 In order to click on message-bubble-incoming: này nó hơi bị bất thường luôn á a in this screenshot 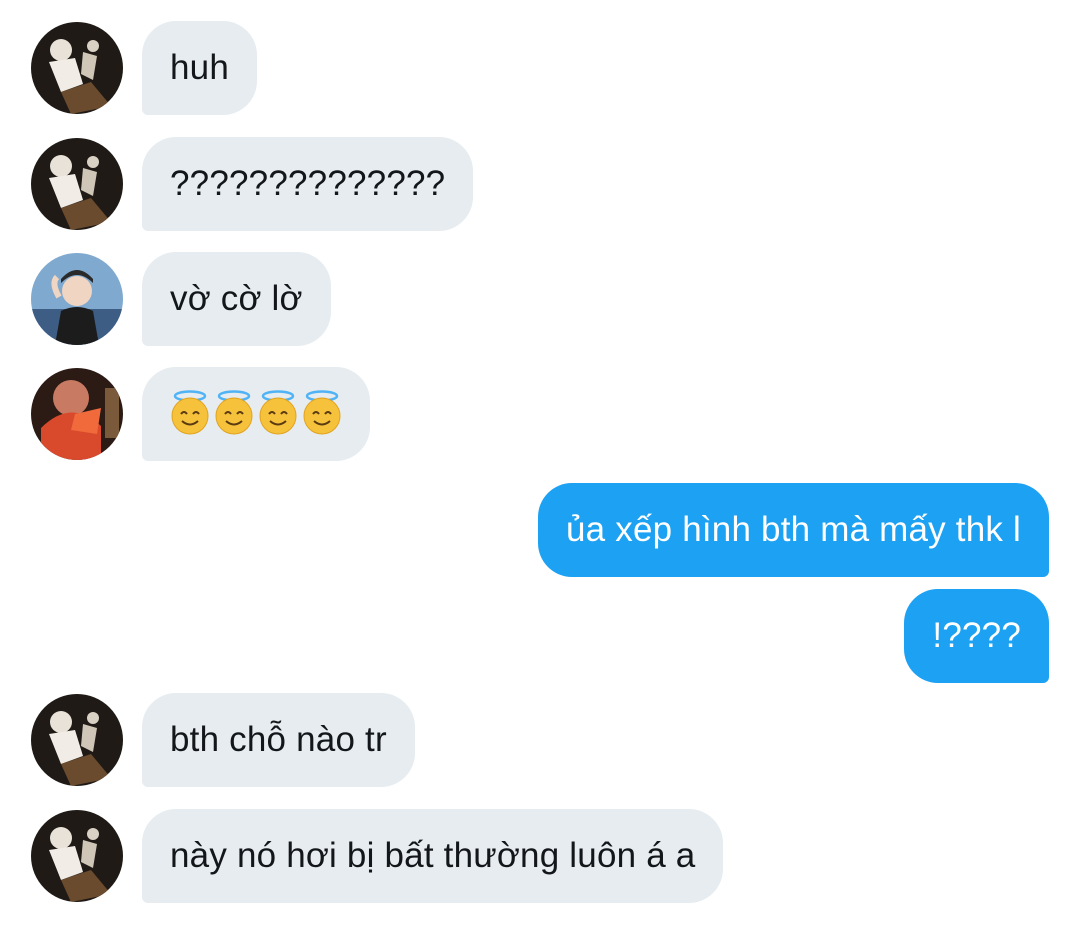, I will do `click(433, 856)`.